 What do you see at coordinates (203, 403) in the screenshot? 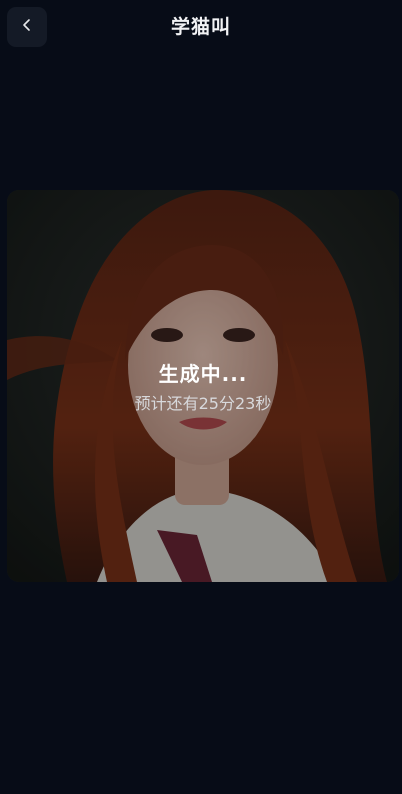
I see `estimated-time: 预计还有25分23秒` at bounding box center [203, 403].